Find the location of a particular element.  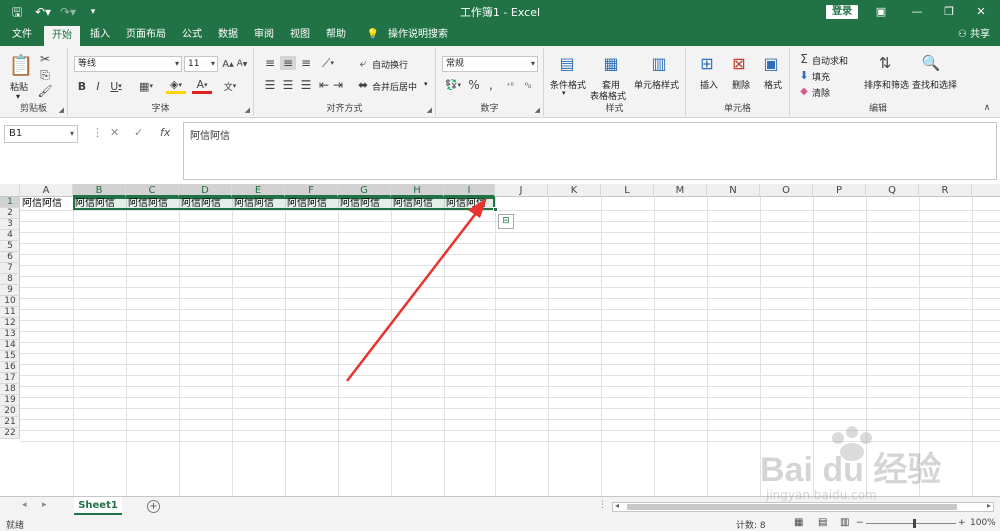

horizontal-scrollbar: ◂ ▸ is located at coordinates (803, 506).